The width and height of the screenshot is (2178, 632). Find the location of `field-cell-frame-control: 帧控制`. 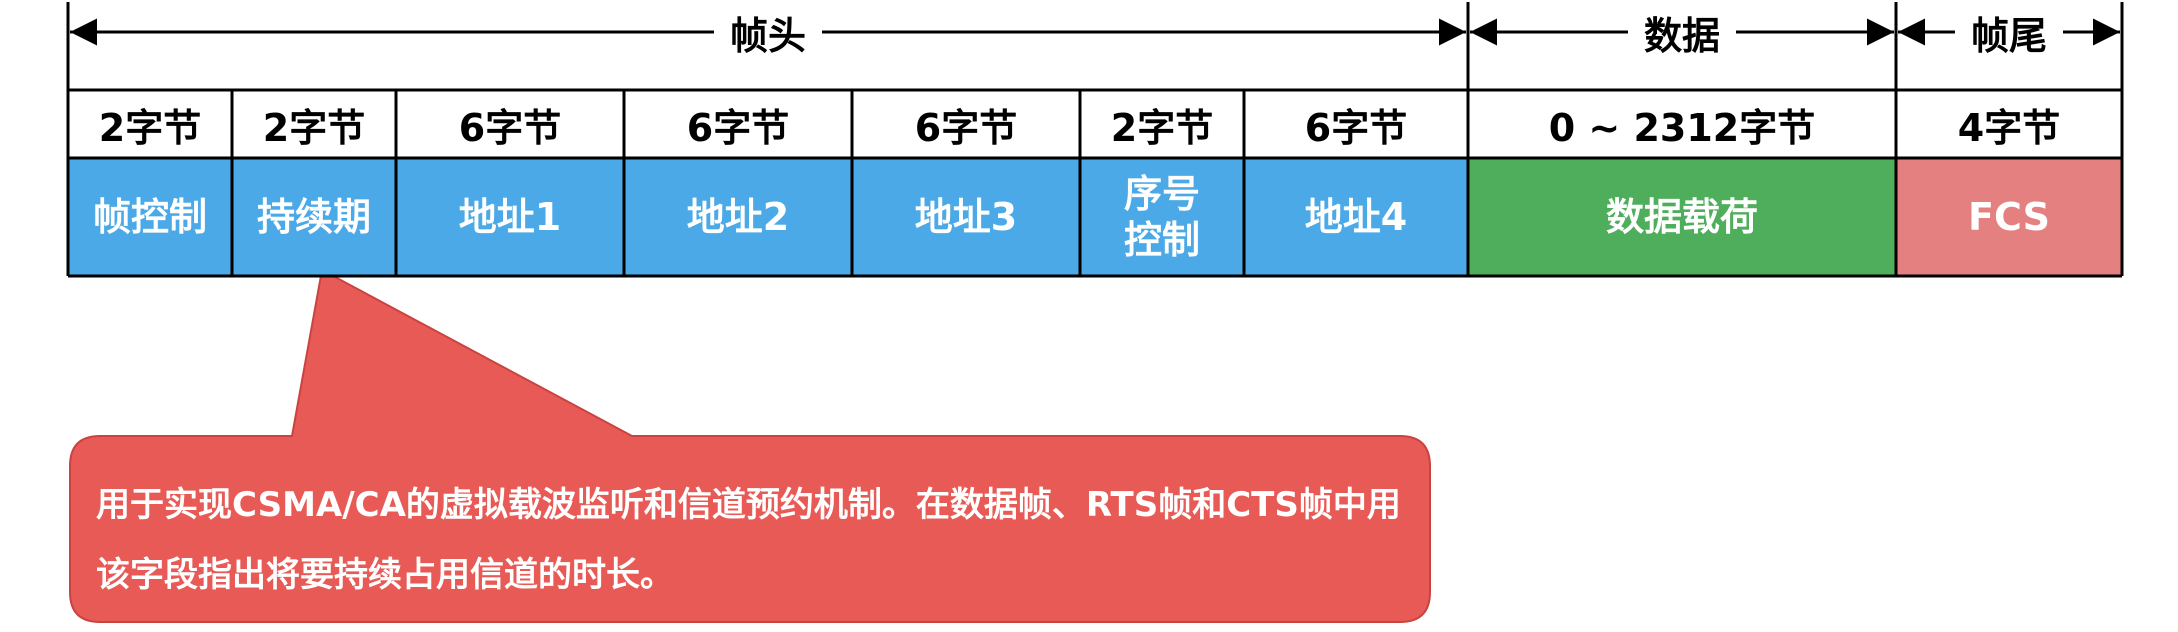

field-cell-frame-control: 帧控制 is located at coordinates (150, 217).